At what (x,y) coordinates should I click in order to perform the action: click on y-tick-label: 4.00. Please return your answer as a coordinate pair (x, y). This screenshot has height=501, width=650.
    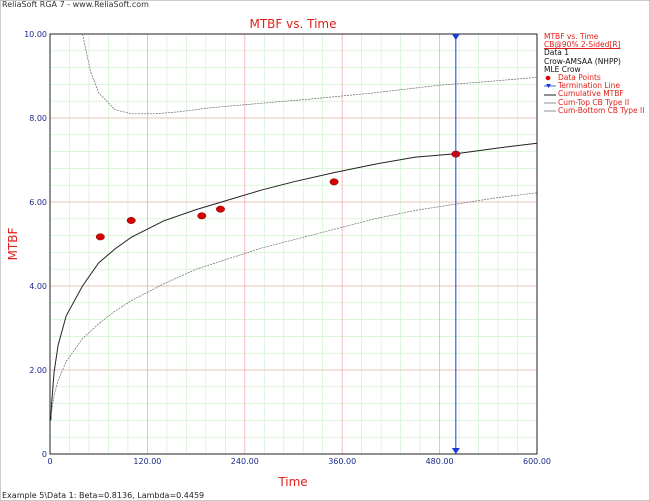
    Looking at the image, I should click on (38, 286).